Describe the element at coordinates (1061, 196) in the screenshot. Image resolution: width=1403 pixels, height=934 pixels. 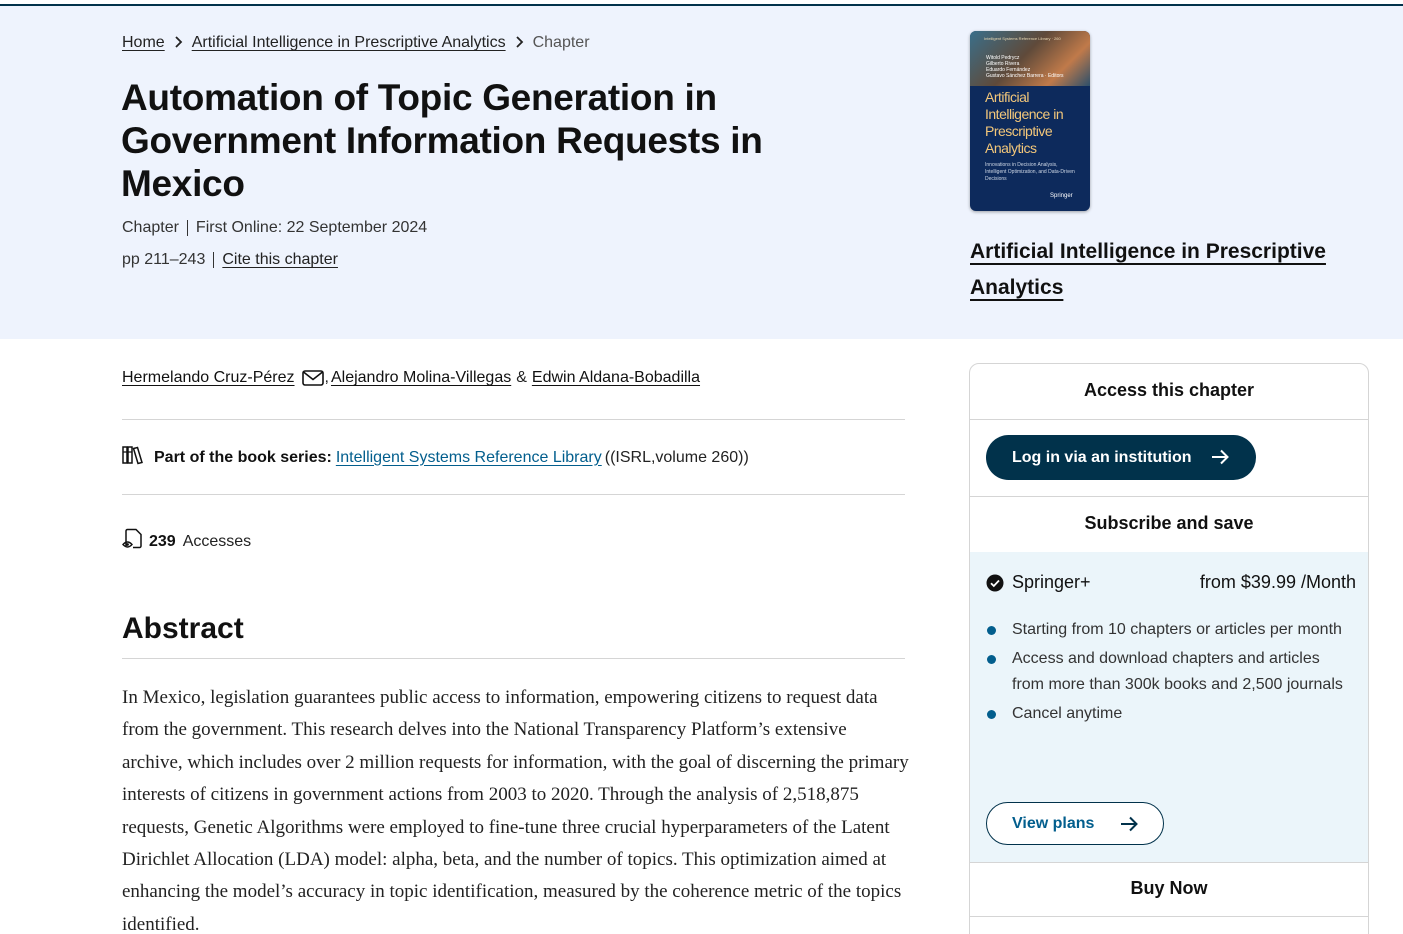
I see `cover-publisher: Springer` at that location.